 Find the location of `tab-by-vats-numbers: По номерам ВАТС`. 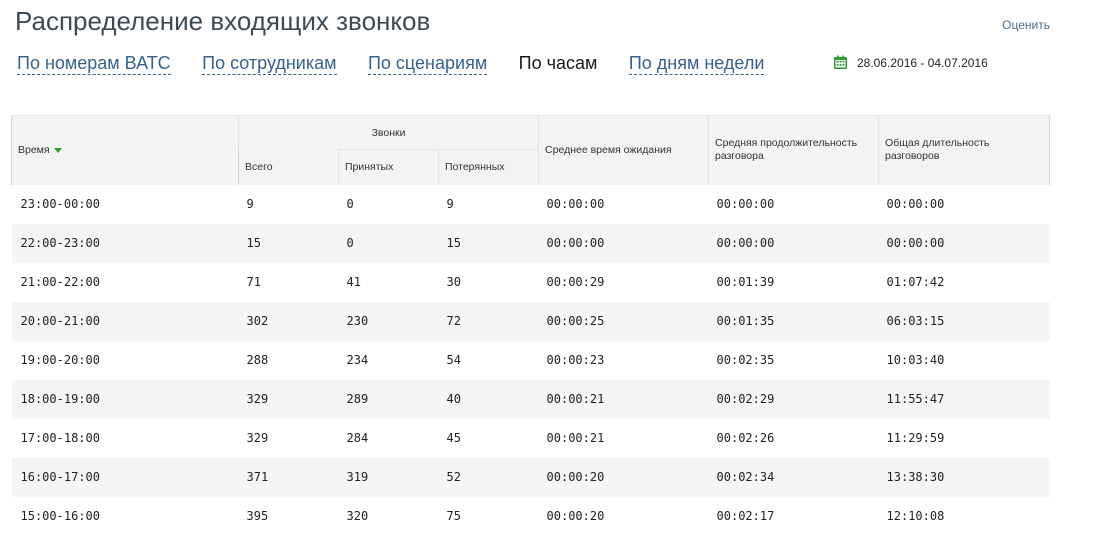

tab-by-vats-numbers: По номерам ВАТС is located at coordinates (94, 63).